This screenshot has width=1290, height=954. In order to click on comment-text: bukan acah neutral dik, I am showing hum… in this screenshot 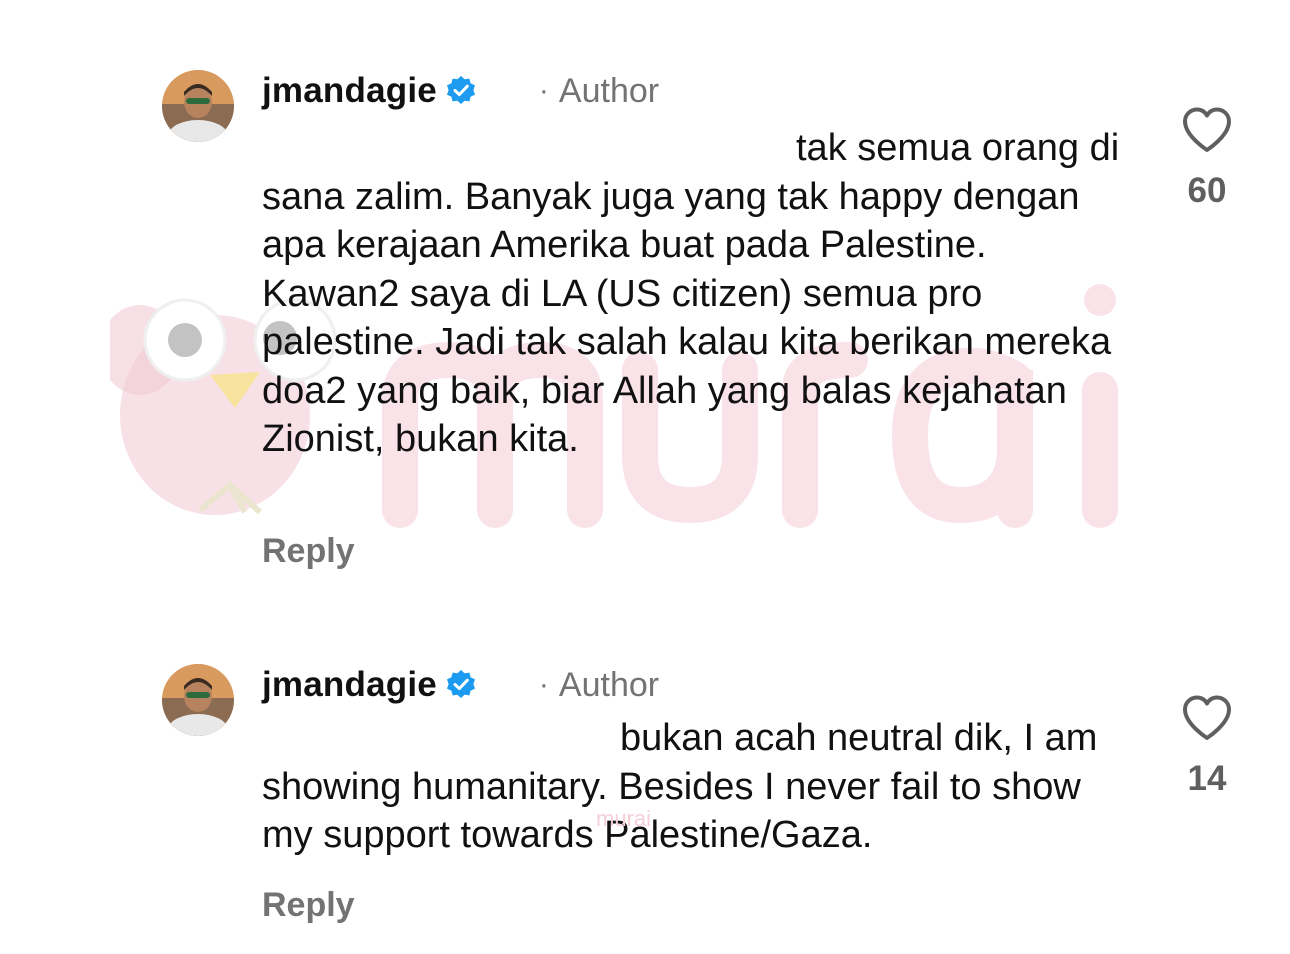, I will do `click(697, 787)`.